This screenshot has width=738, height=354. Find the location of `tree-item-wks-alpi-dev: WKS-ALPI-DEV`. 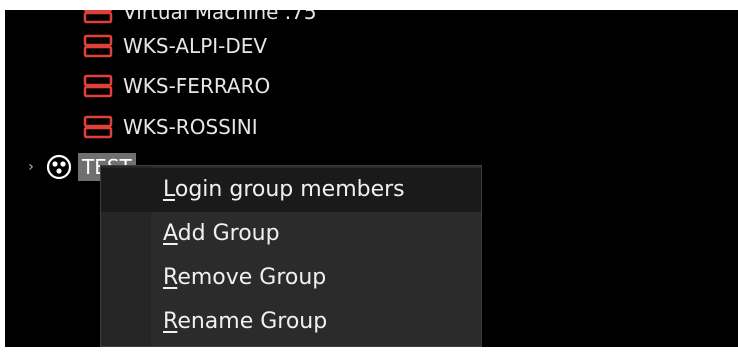

tree-item-wks-alpi-dev: WKS-ALPI-DEV is located at coordinates (175, 46).